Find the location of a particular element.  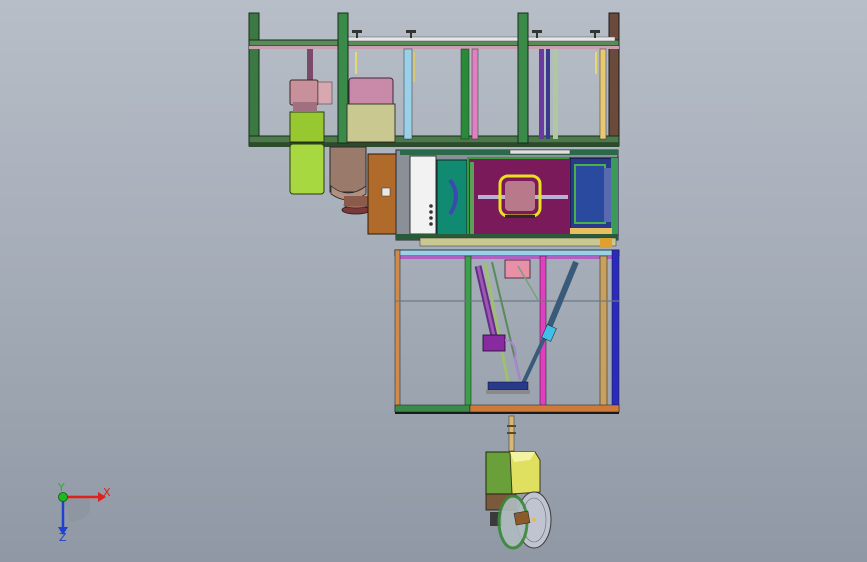

triad-z-label: Z is located at coordinates (63, 537).